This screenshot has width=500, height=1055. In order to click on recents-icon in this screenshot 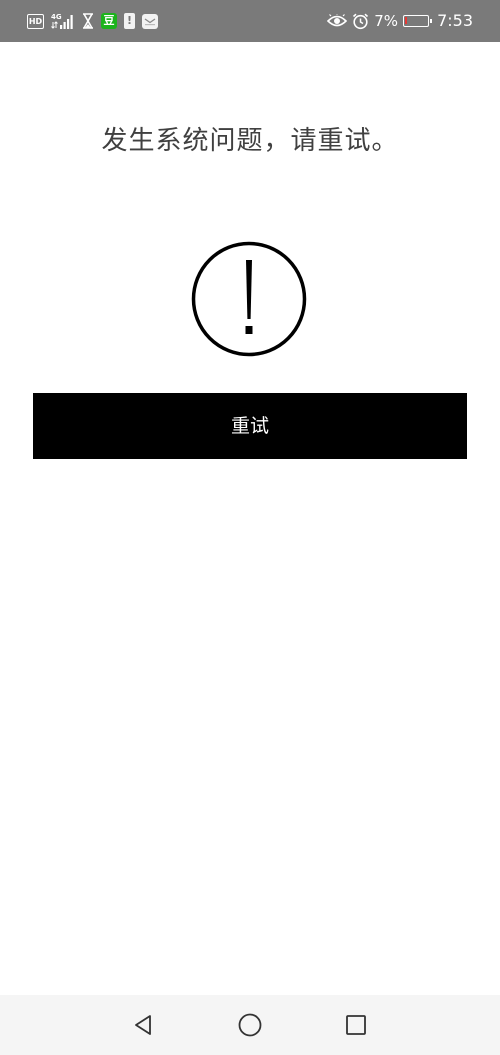, I will do `click(356, 1025)`.